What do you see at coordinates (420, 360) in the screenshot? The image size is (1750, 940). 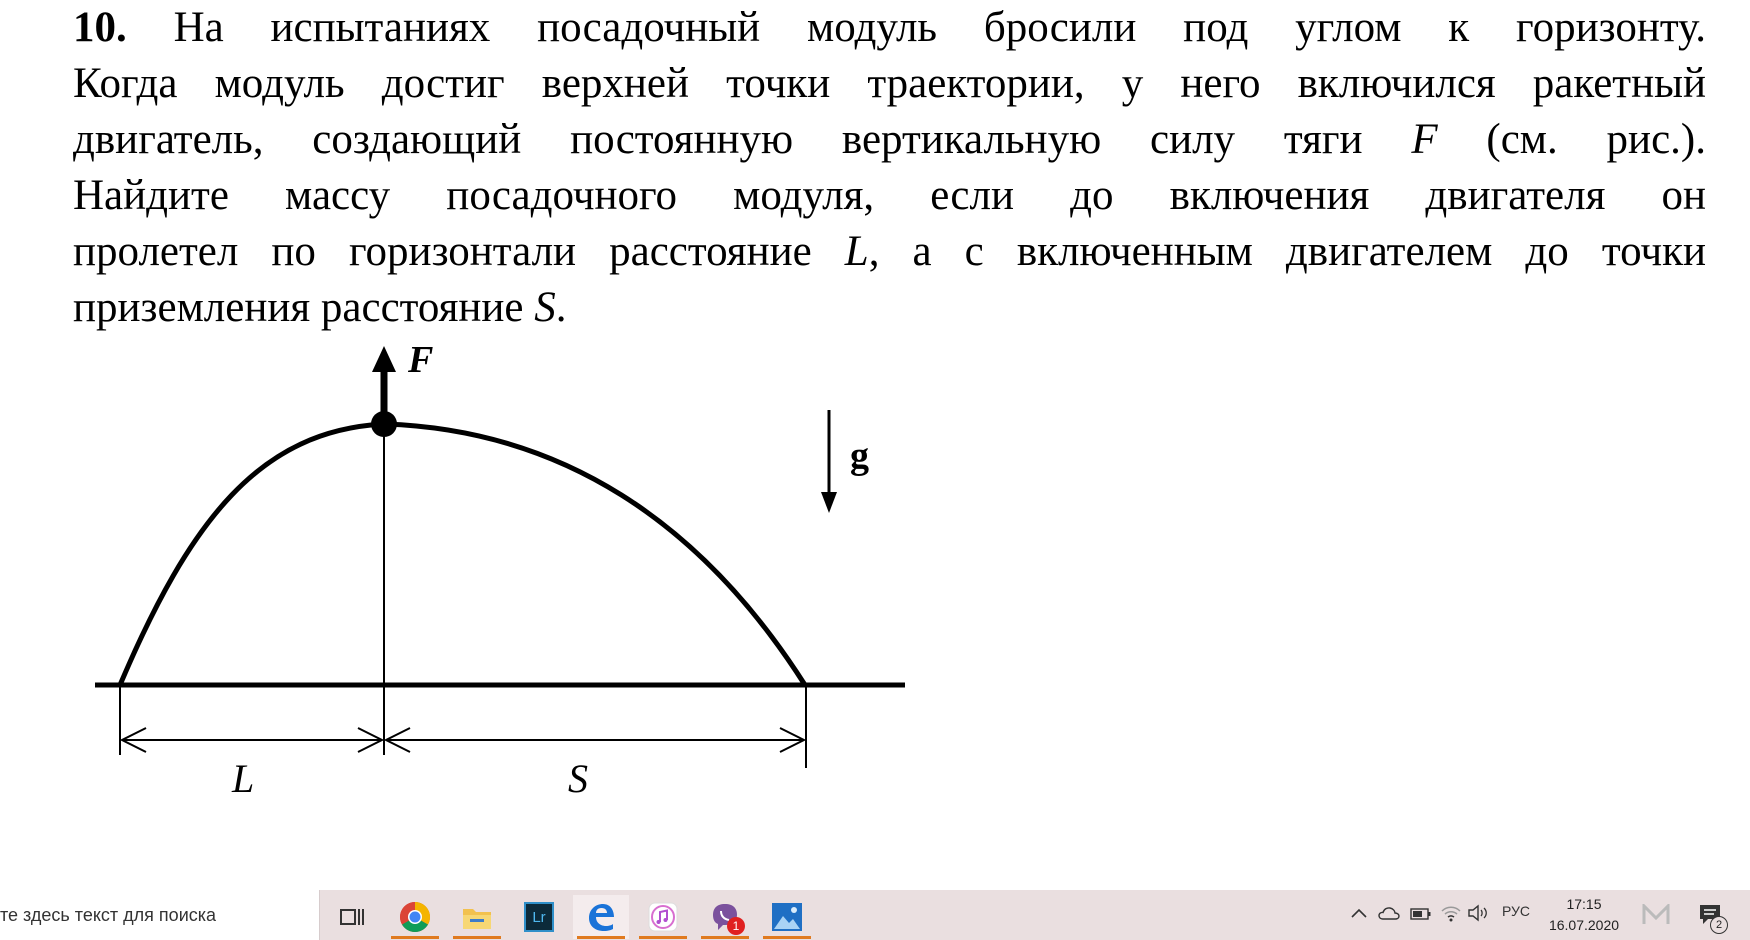 I see `force-label: F` at bounding box center [420, 360].